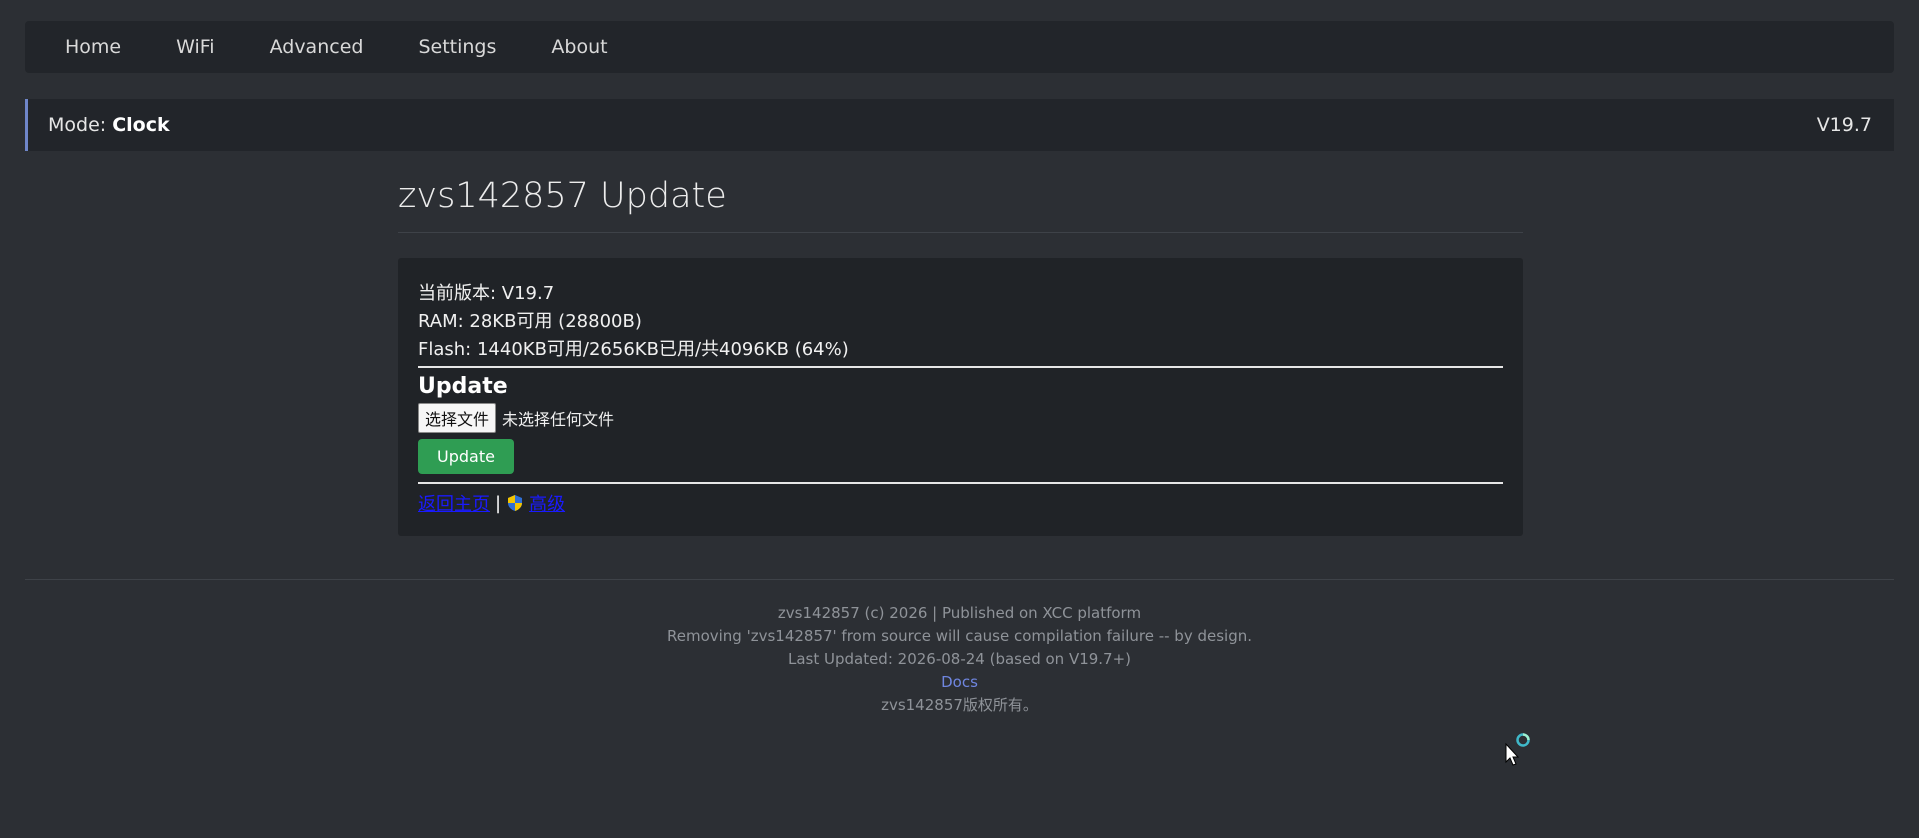 The width and height of the screenshot is (1919, 838). Describe the element at coordinates (486, 293) in the screenshot. I see `current-version-text: 当前版本: V19.7` at that location.